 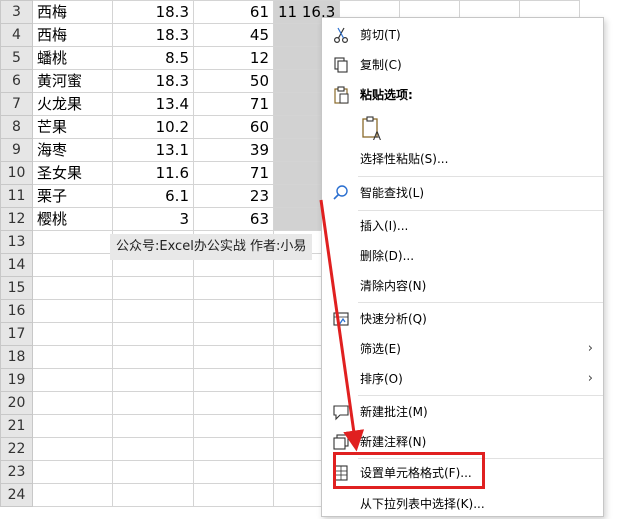 I want to click on annotation-arrow, so click(x=342, y=325).